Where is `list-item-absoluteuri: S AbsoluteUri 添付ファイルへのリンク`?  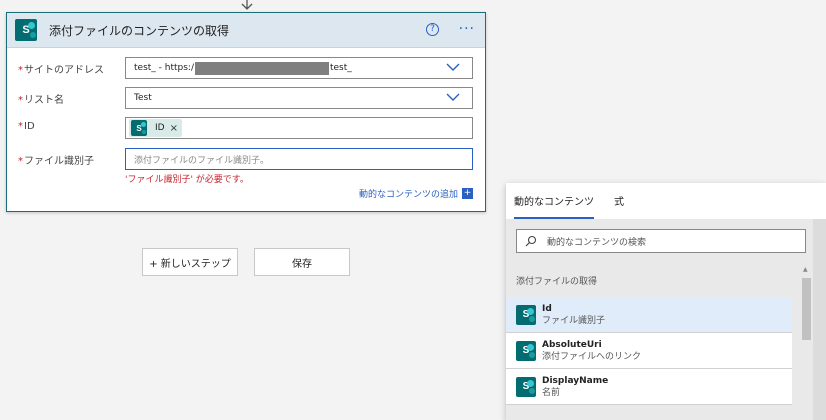 list-item-absoluteuri: S AbsoluteUri 添付ファイルへのリンク is located at coordinates (649, 351).